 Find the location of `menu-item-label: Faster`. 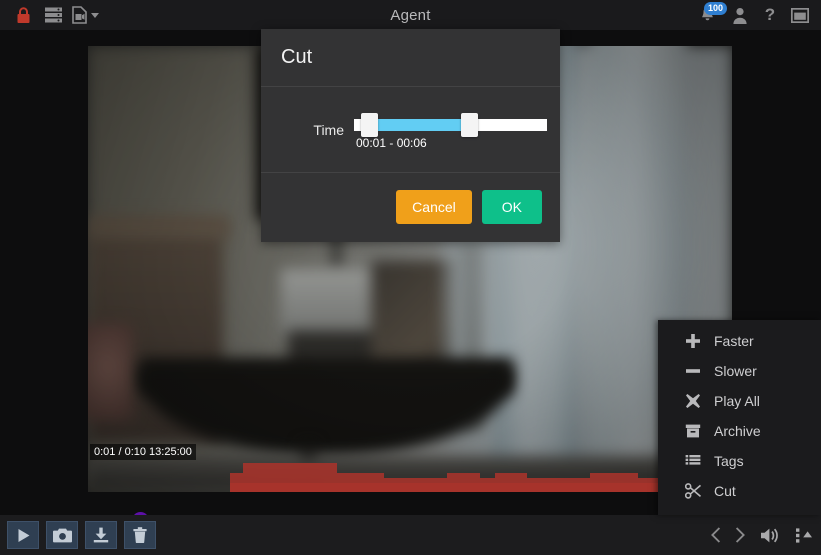

menu-item-label: Faster is located at coordinates (734, 341).